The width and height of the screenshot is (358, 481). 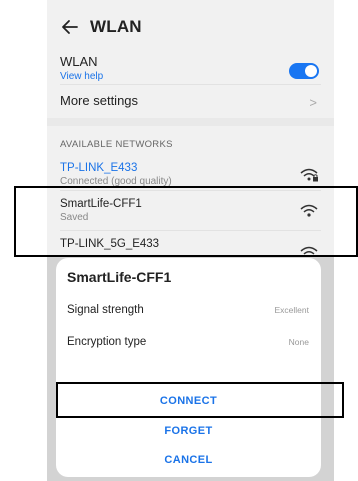 What do you see at coordinates (190, 76) in the screenshot?
I see `view-help-link: View help` at bounding box center [190, 76].